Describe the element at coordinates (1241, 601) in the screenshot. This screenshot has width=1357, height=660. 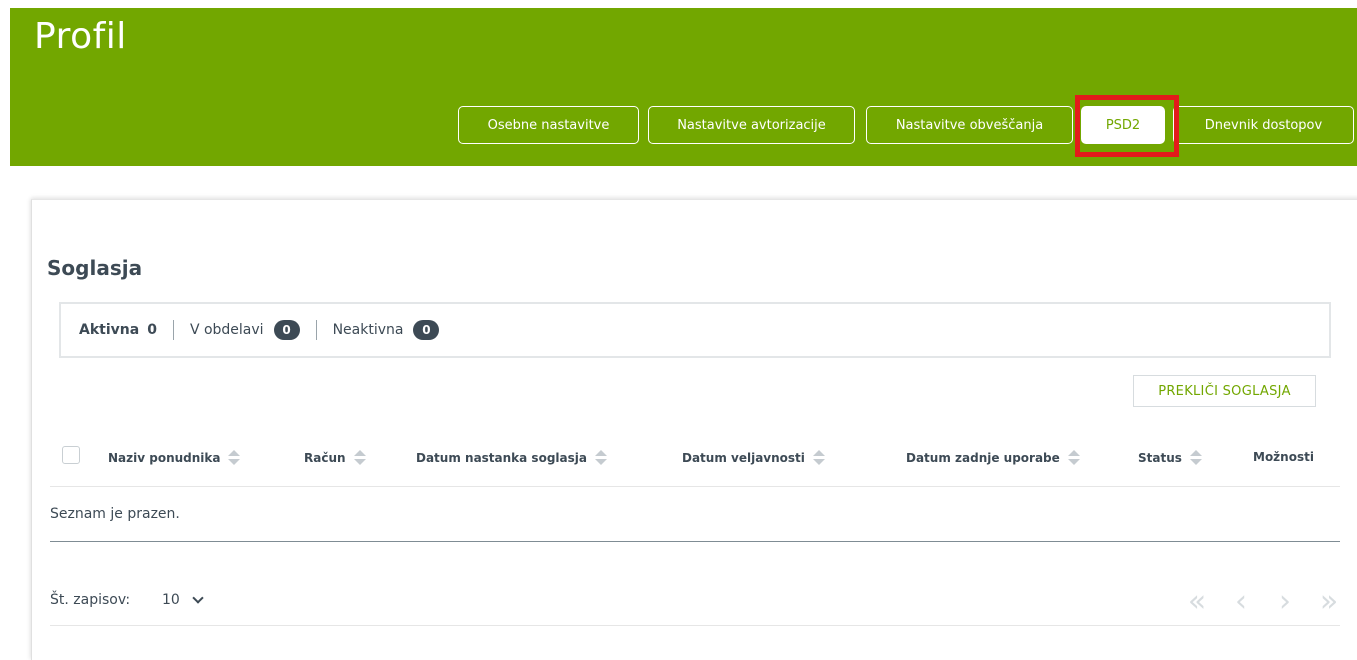
I see `prev-page-icon: ‹` at that location.